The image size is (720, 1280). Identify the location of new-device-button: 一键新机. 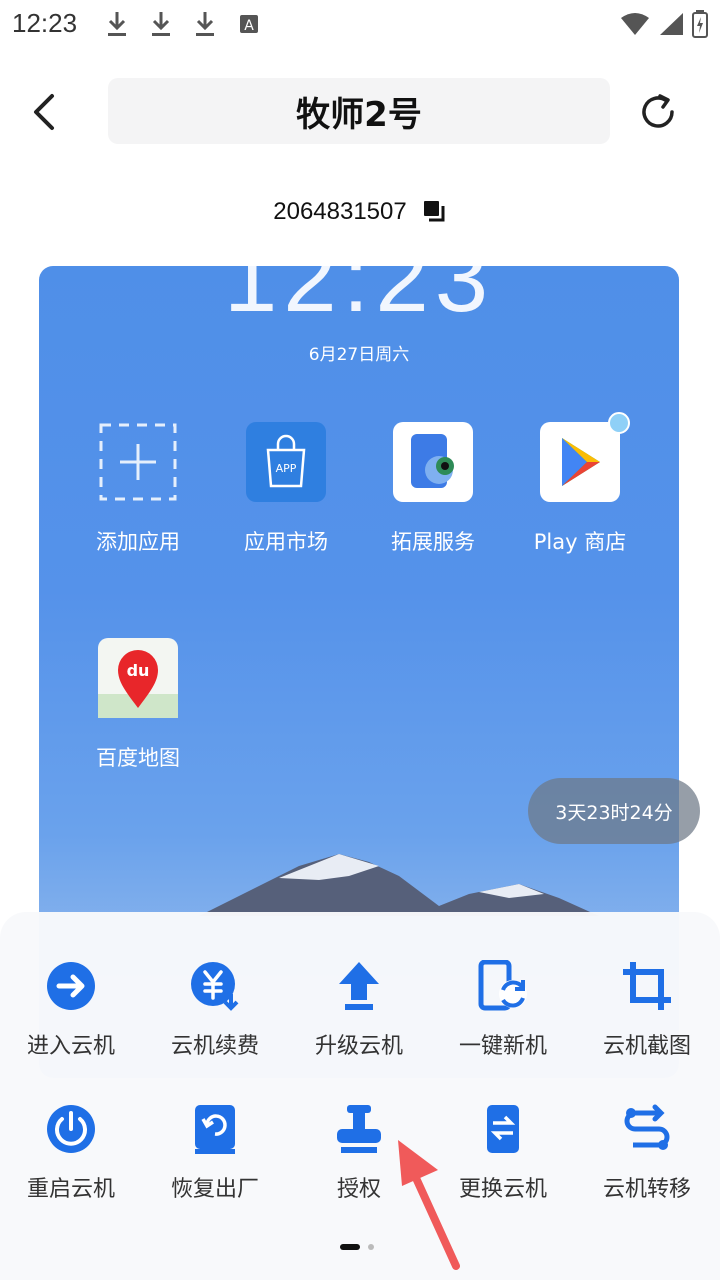
(503, 1009).